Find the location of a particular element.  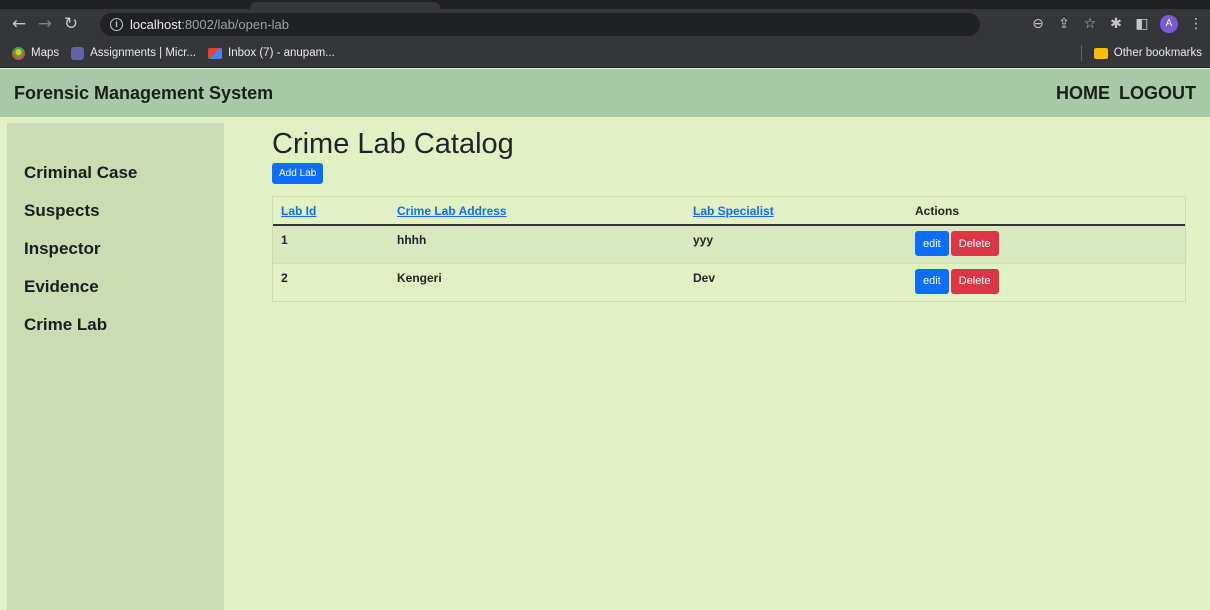

cell-address: hhhh is located at coordinates (537, 244).